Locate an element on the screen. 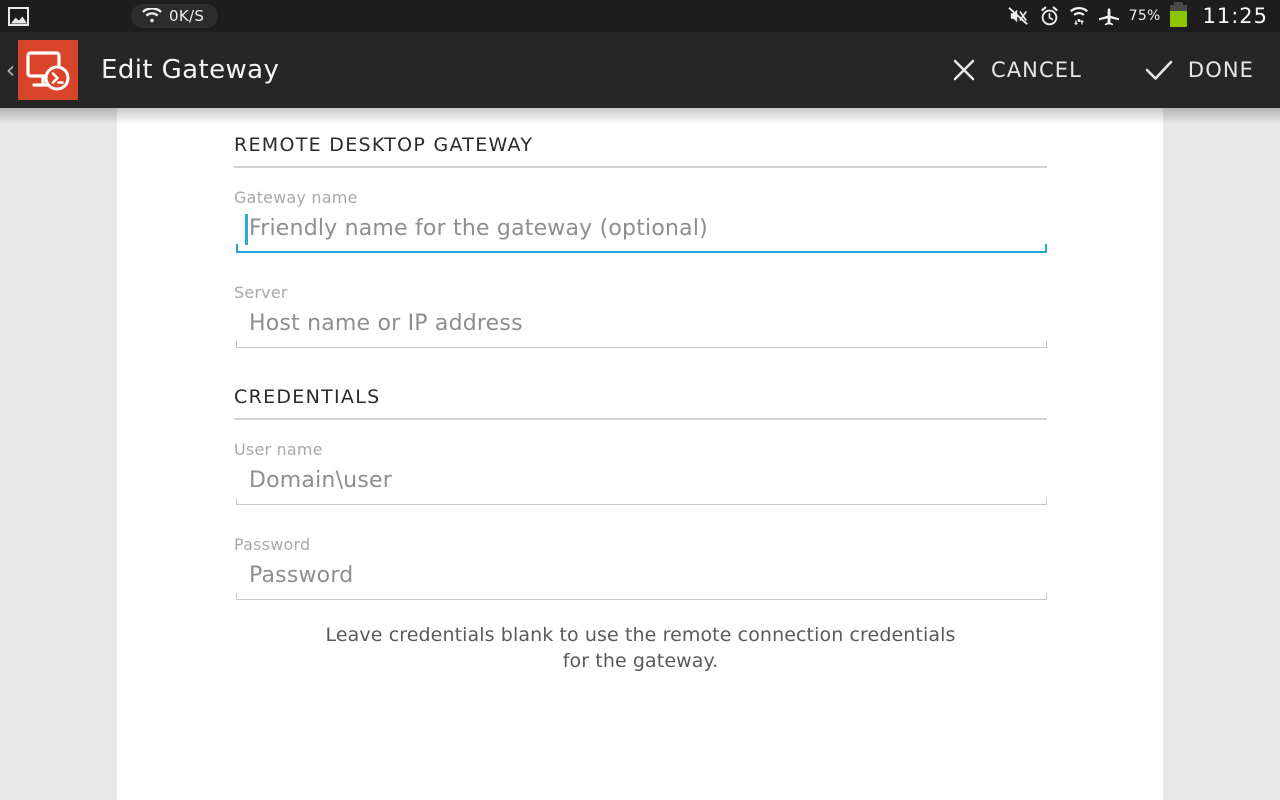  status-bar-left: 0K/S is located at coordinates (109, 16).